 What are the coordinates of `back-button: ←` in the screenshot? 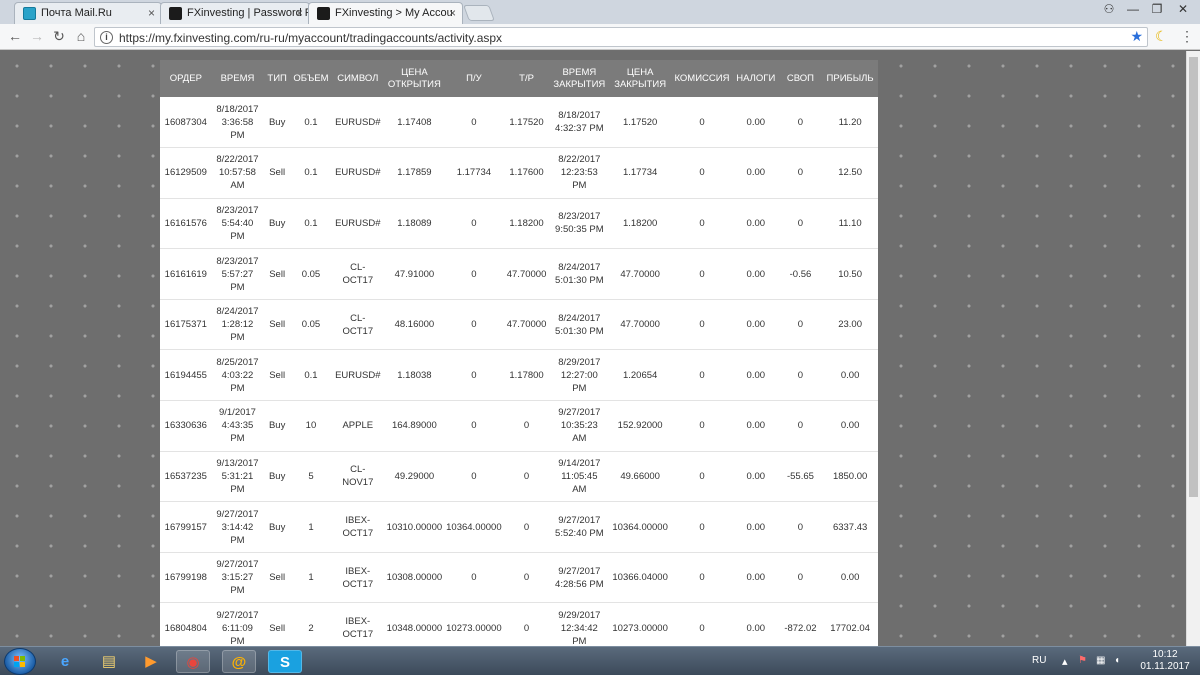 It's located at (15, 36).